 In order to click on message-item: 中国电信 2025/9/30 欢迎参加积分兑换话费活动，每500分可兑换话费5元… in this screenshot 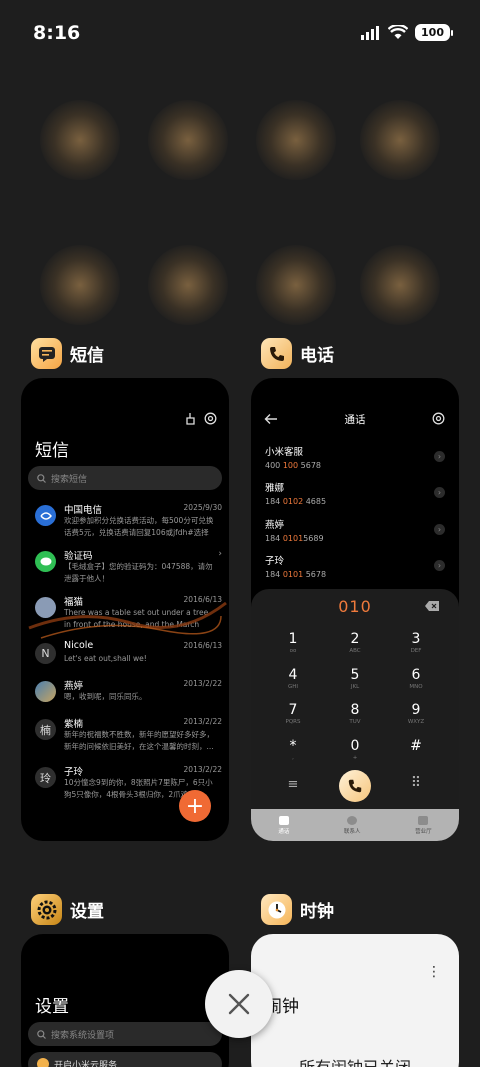, I will do `click(125, 524)`.